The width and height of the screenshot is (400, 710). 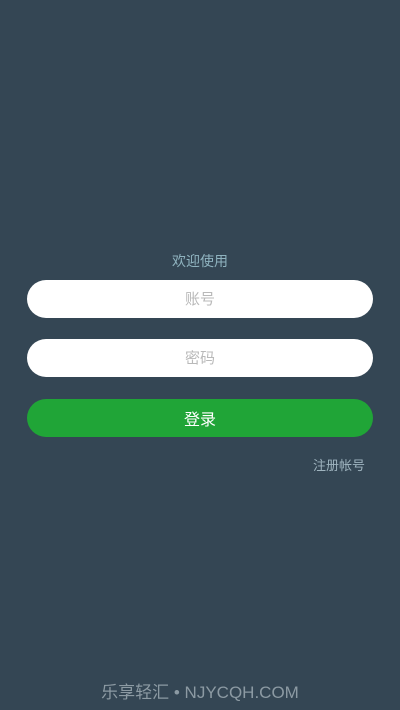 I want to click on register-account-link: 注册帐号, so click(x=339, y=464).